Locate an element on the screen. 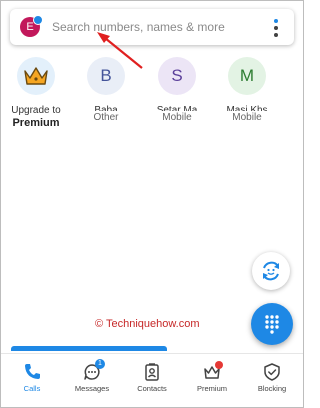 The image size is (320, 408). more-options-icon is located at coordinates (276, 28).